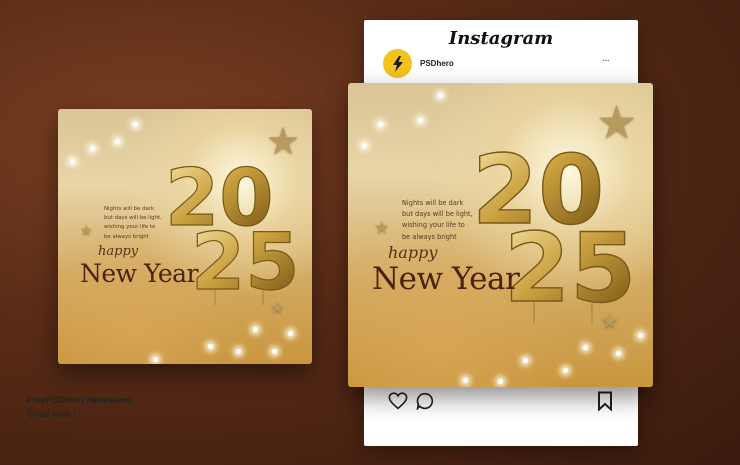  I want to click on instagram-title: Instagram, so click(501, 38).